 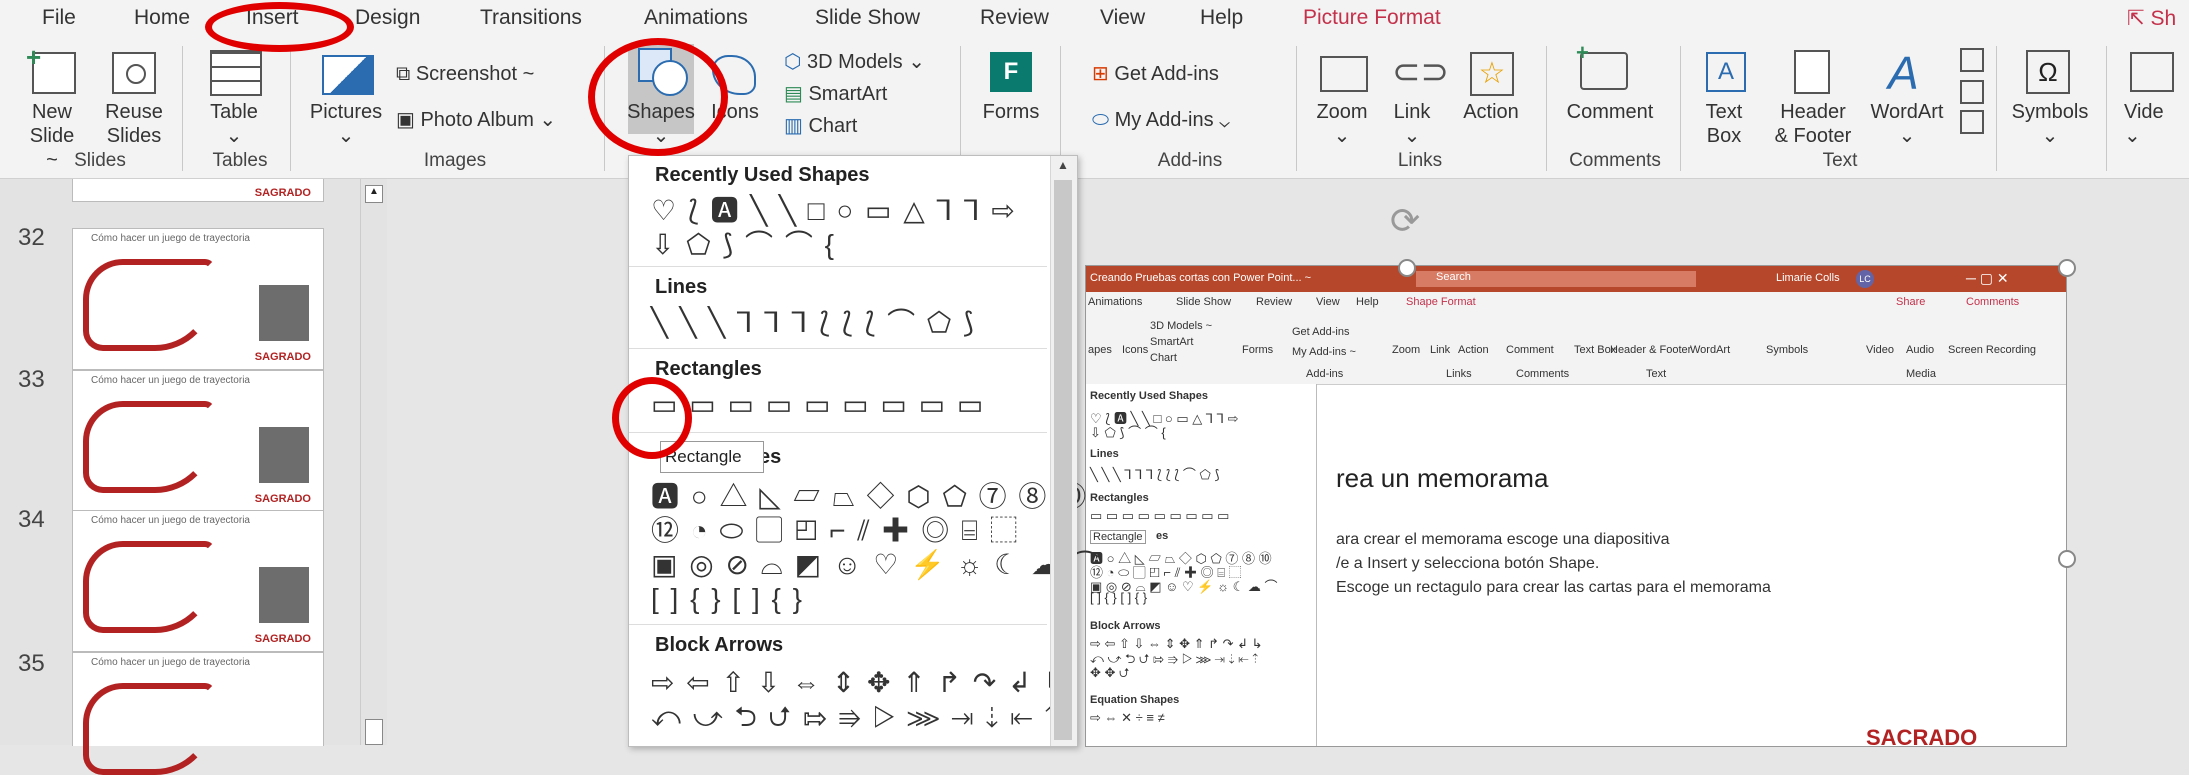 What do you see at coordinates (198, 190) in the screenshot?
I see `slide-thumbnail-partial: SAGRADO` at bounding box center [198, 190].